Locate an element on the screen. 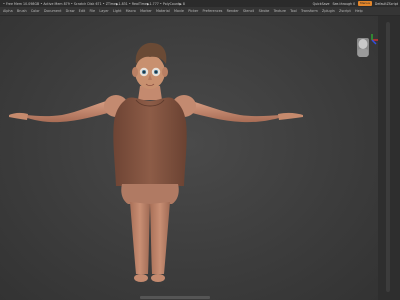 The width and height of the screenshot is (400, 300). menu-layer: Layer is located at coordinates (103, 11).